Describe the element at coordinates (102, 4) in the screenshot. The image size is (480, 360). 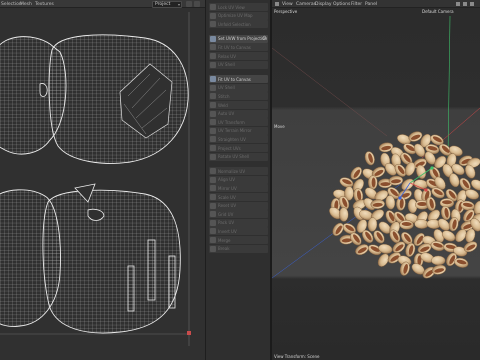
I see `uv-menubar: Selection Mesh Textures Project ▾` at that location.